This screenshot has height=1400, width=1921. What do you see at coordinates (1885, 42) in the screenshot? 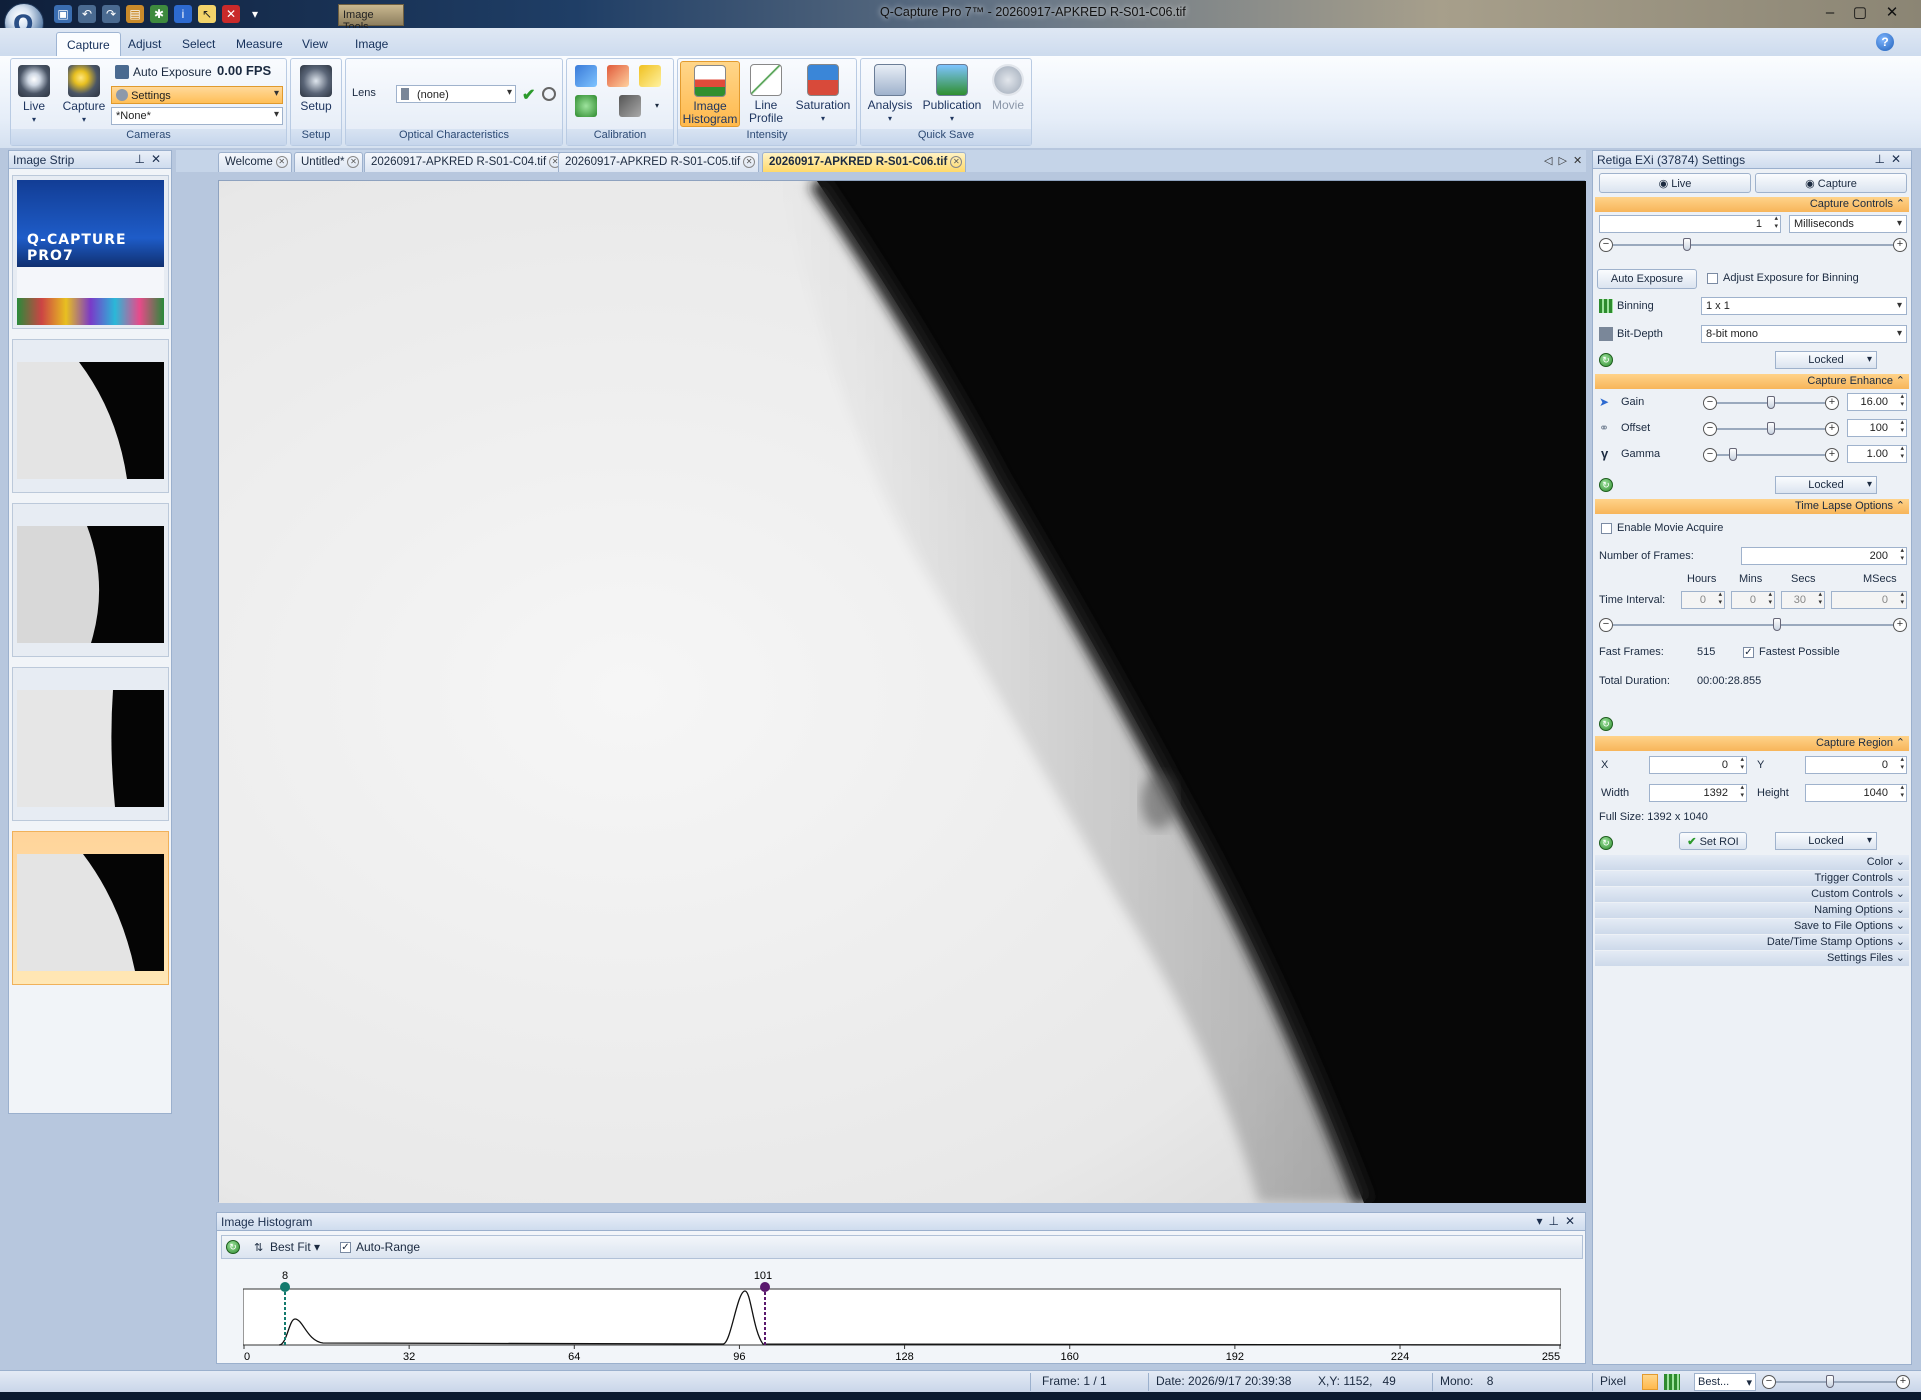
I see `help-icon: ?` at bounding box center [1885, 42].